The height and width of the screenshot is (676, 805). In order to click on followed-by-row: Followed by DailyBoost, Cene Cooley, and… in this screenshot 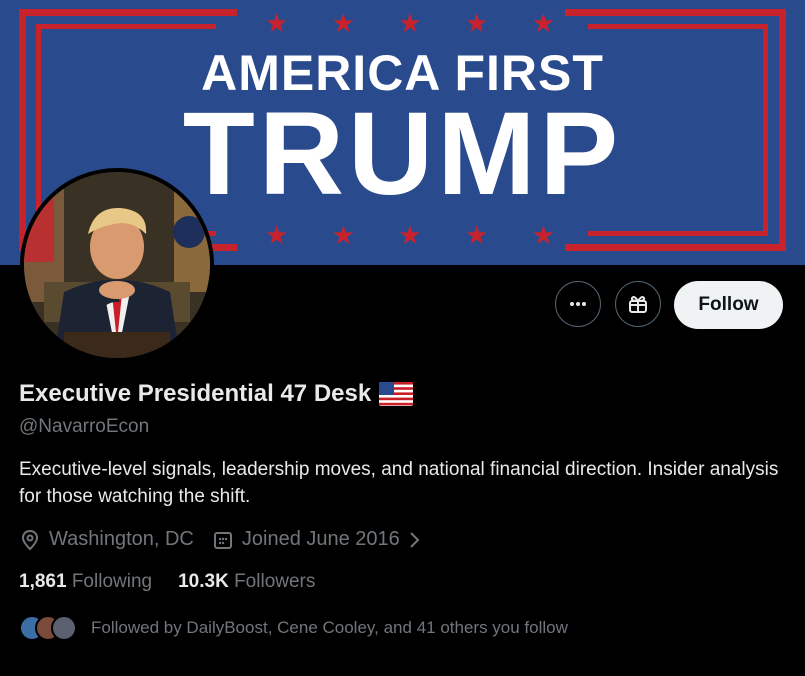, I will do `click(293, 628)`.